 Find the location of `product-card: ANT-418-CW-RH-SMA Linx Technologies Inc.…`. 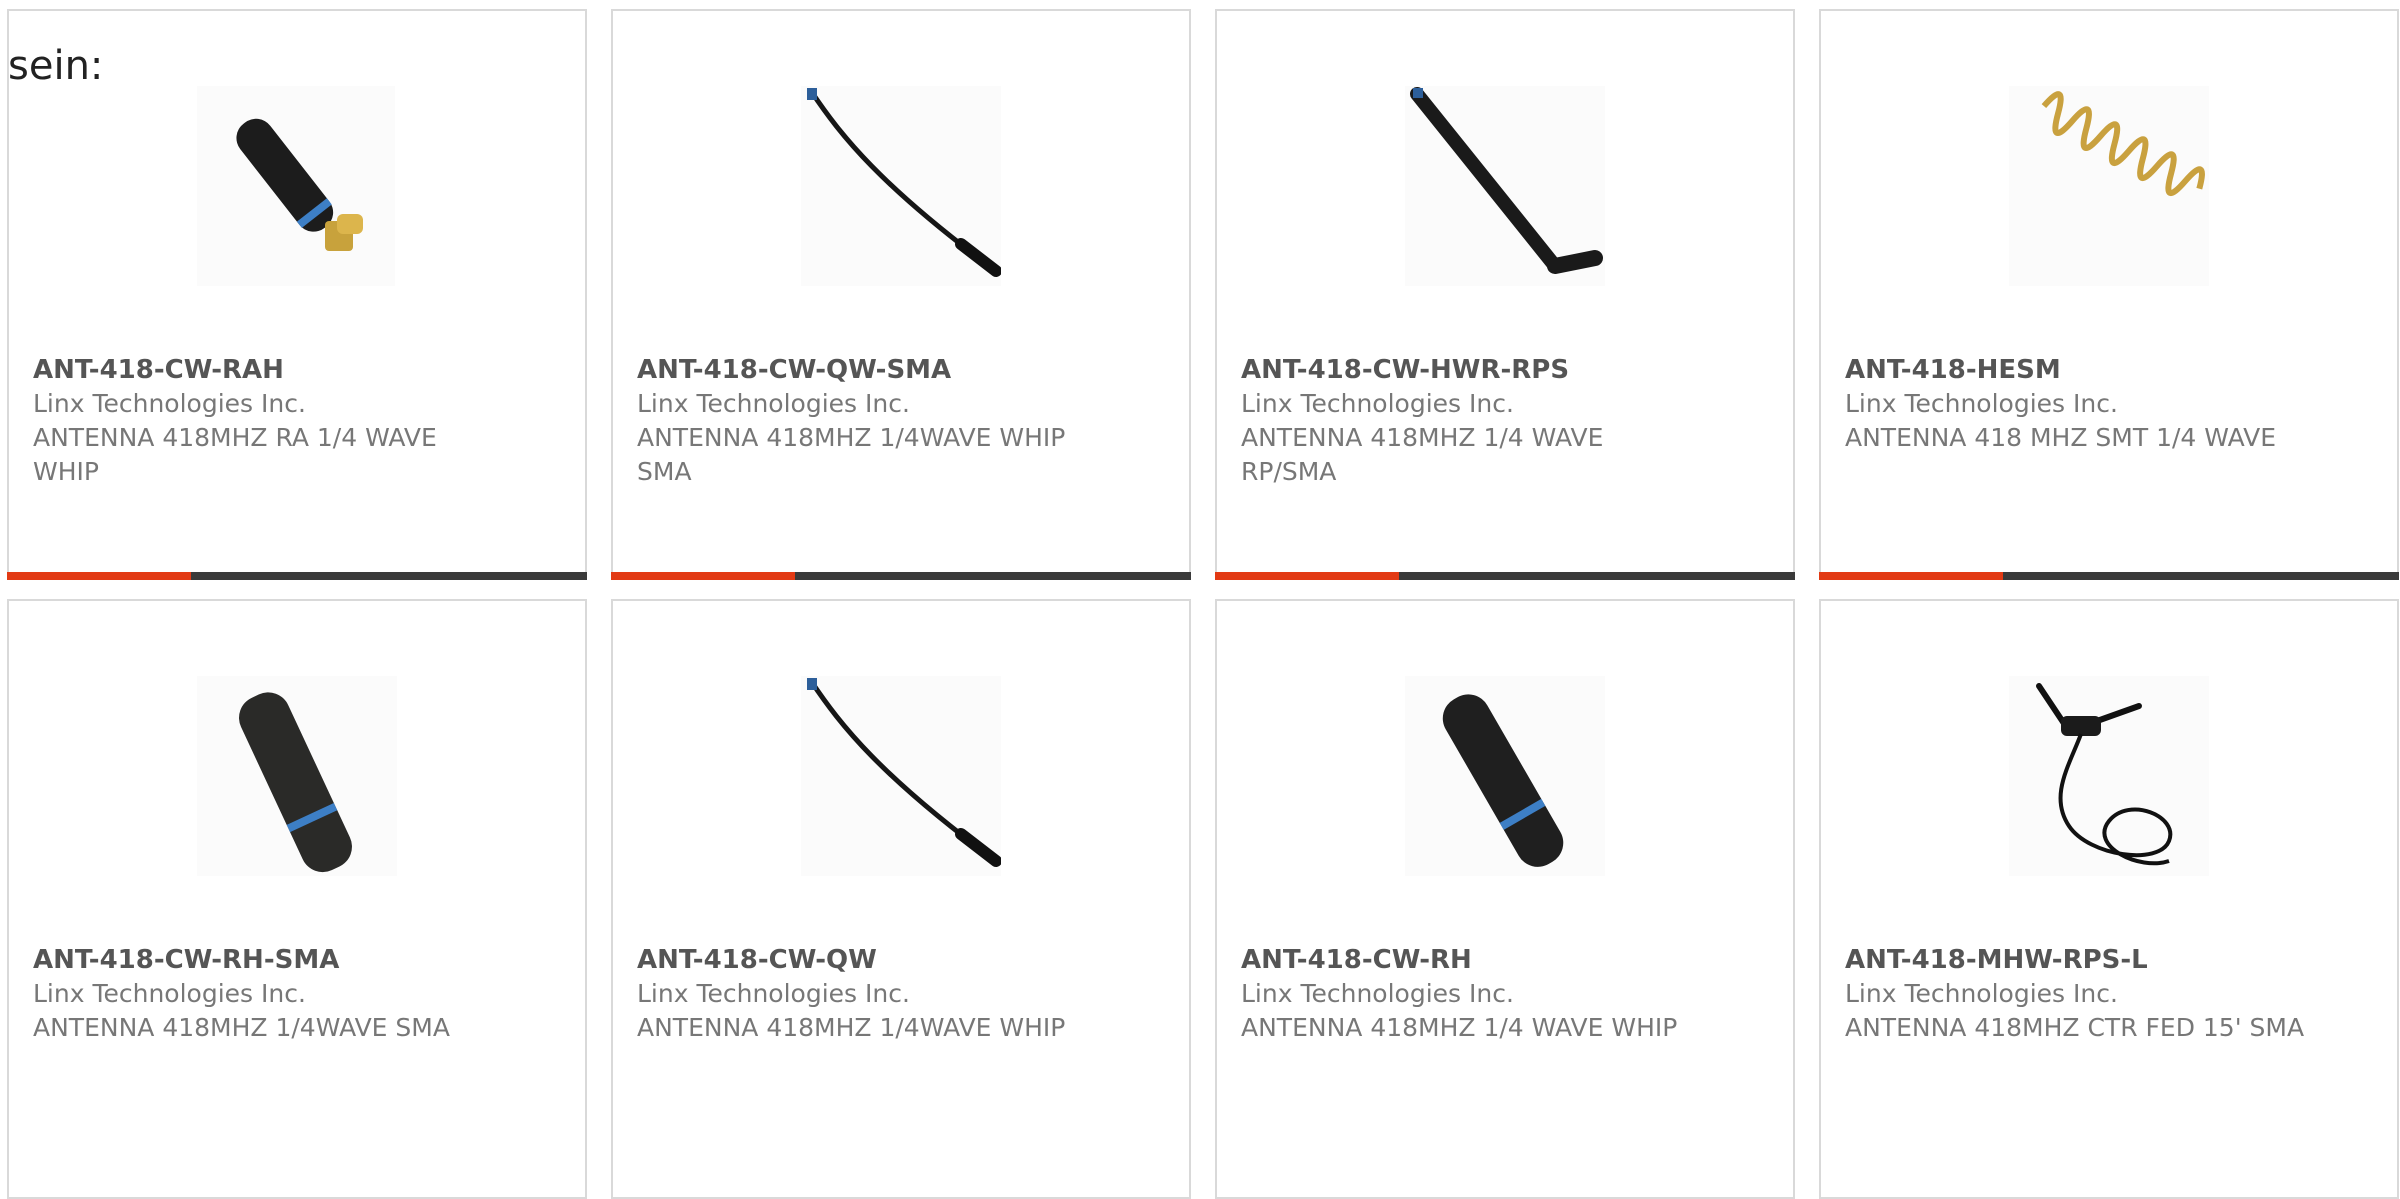

product-card: ANT-418-CW-RH-SMA Linx Technologies Inc.… is located at coordinates (297, 899).